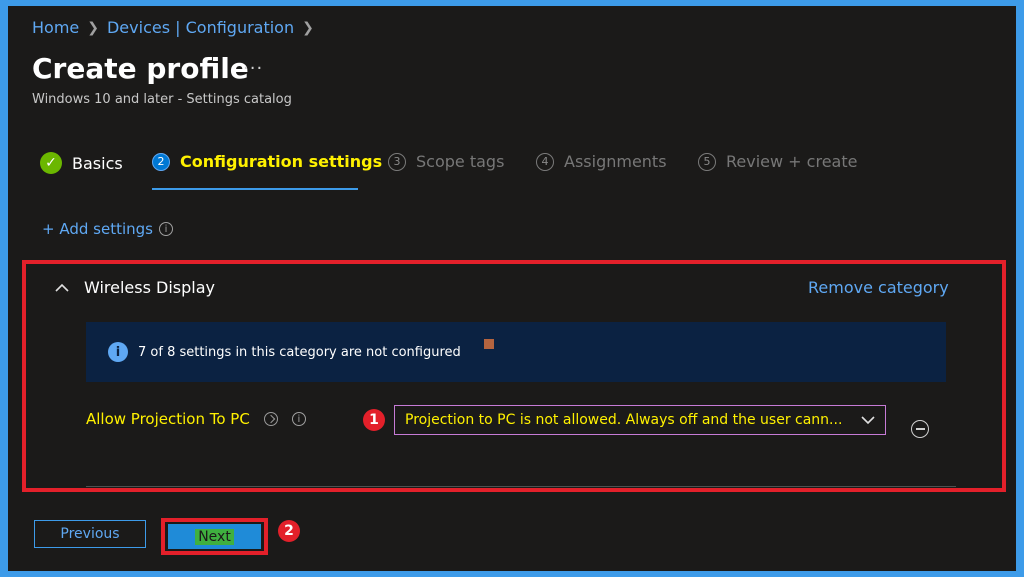 Image resolution: width=1024 pixels, height=577 pixels. I want to click on next-button-label: Next, so click(214, 536).